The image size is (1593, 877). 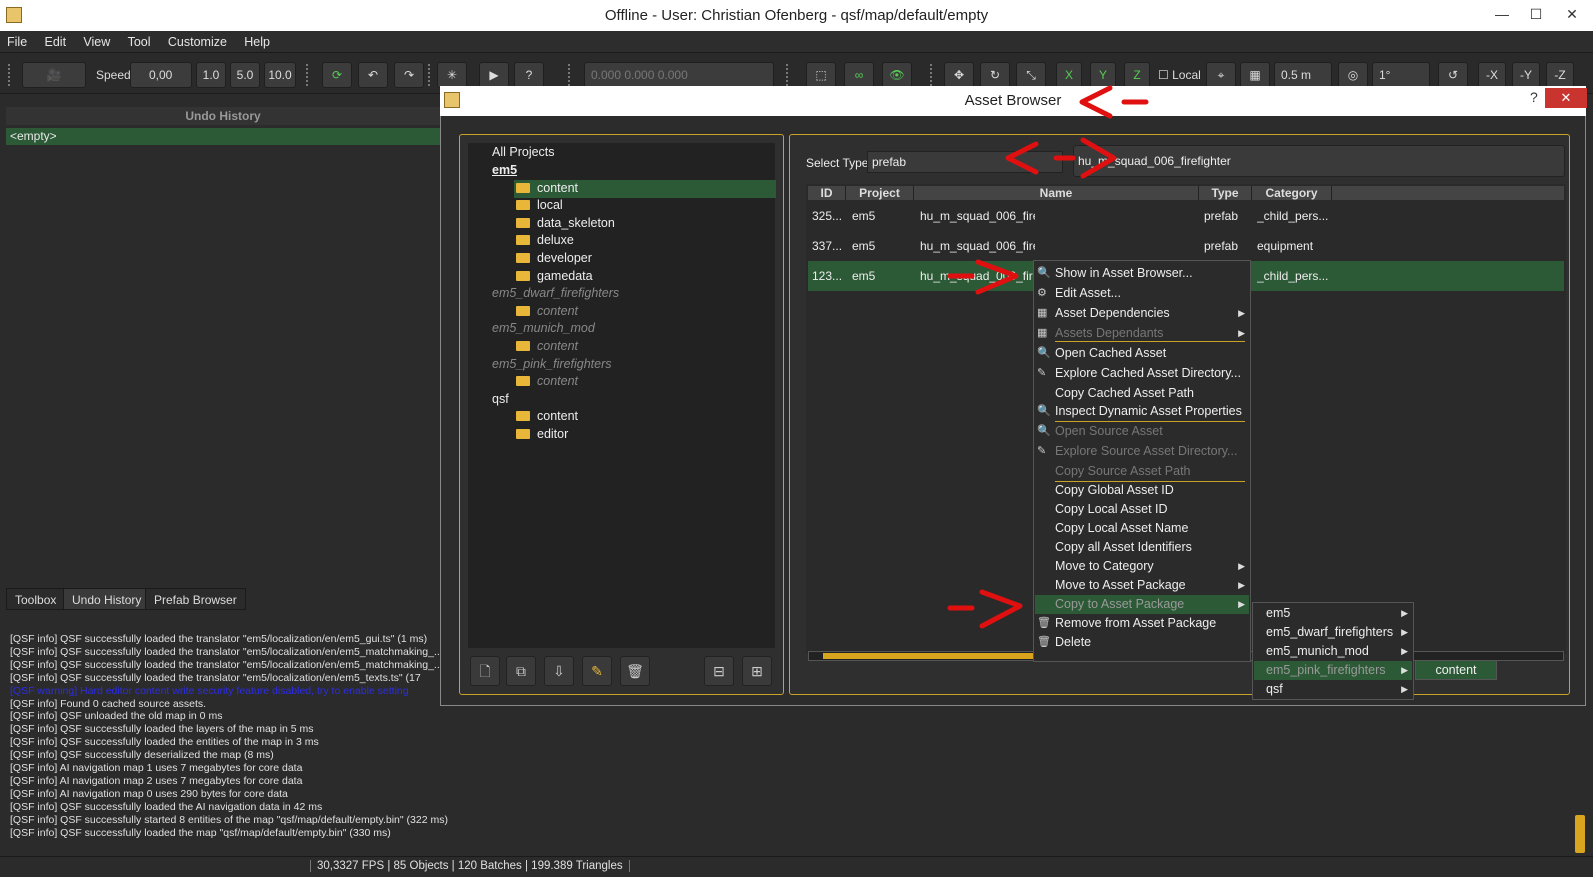 What do you see at coordinates (1048, 357) in the screenshot?
I see `annotation-overlay` at bounding box center [1048, 357].